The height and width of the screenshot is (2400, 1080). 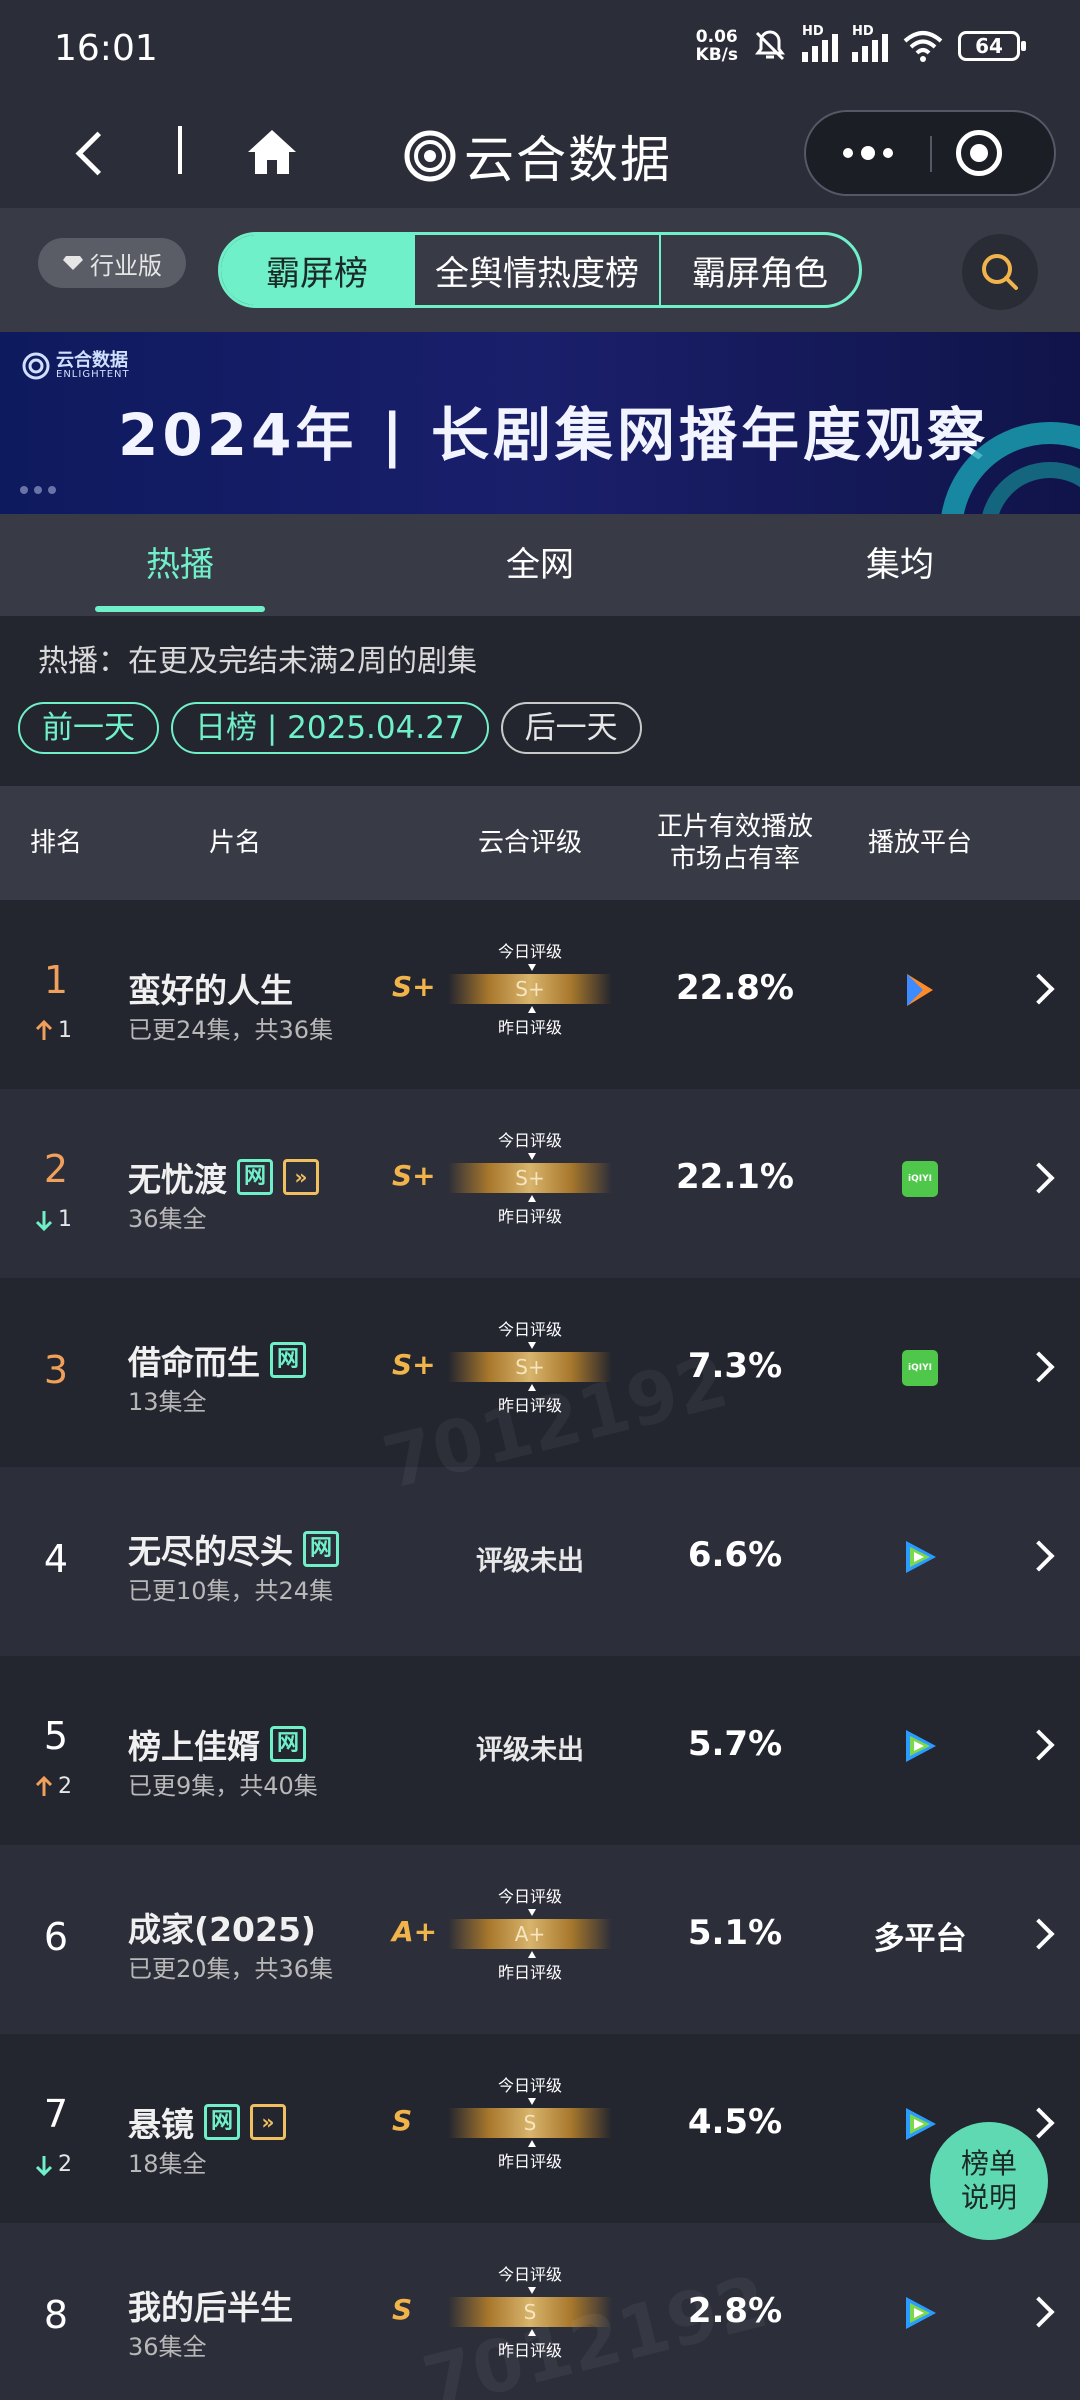 I want to click on search-icon, so click(x=1000, y=272).